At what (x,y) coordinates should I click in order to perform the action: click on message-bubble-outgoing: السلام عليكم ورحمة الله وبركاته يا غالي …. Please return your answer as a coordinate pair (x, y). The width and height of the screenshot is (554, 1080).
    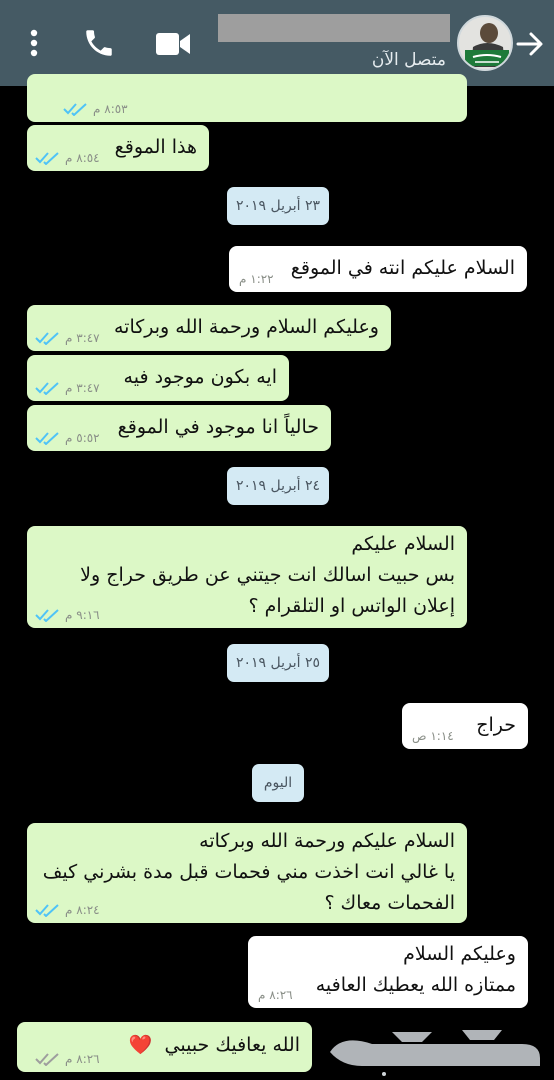
    Looking at the image, I should click on (247, 873).